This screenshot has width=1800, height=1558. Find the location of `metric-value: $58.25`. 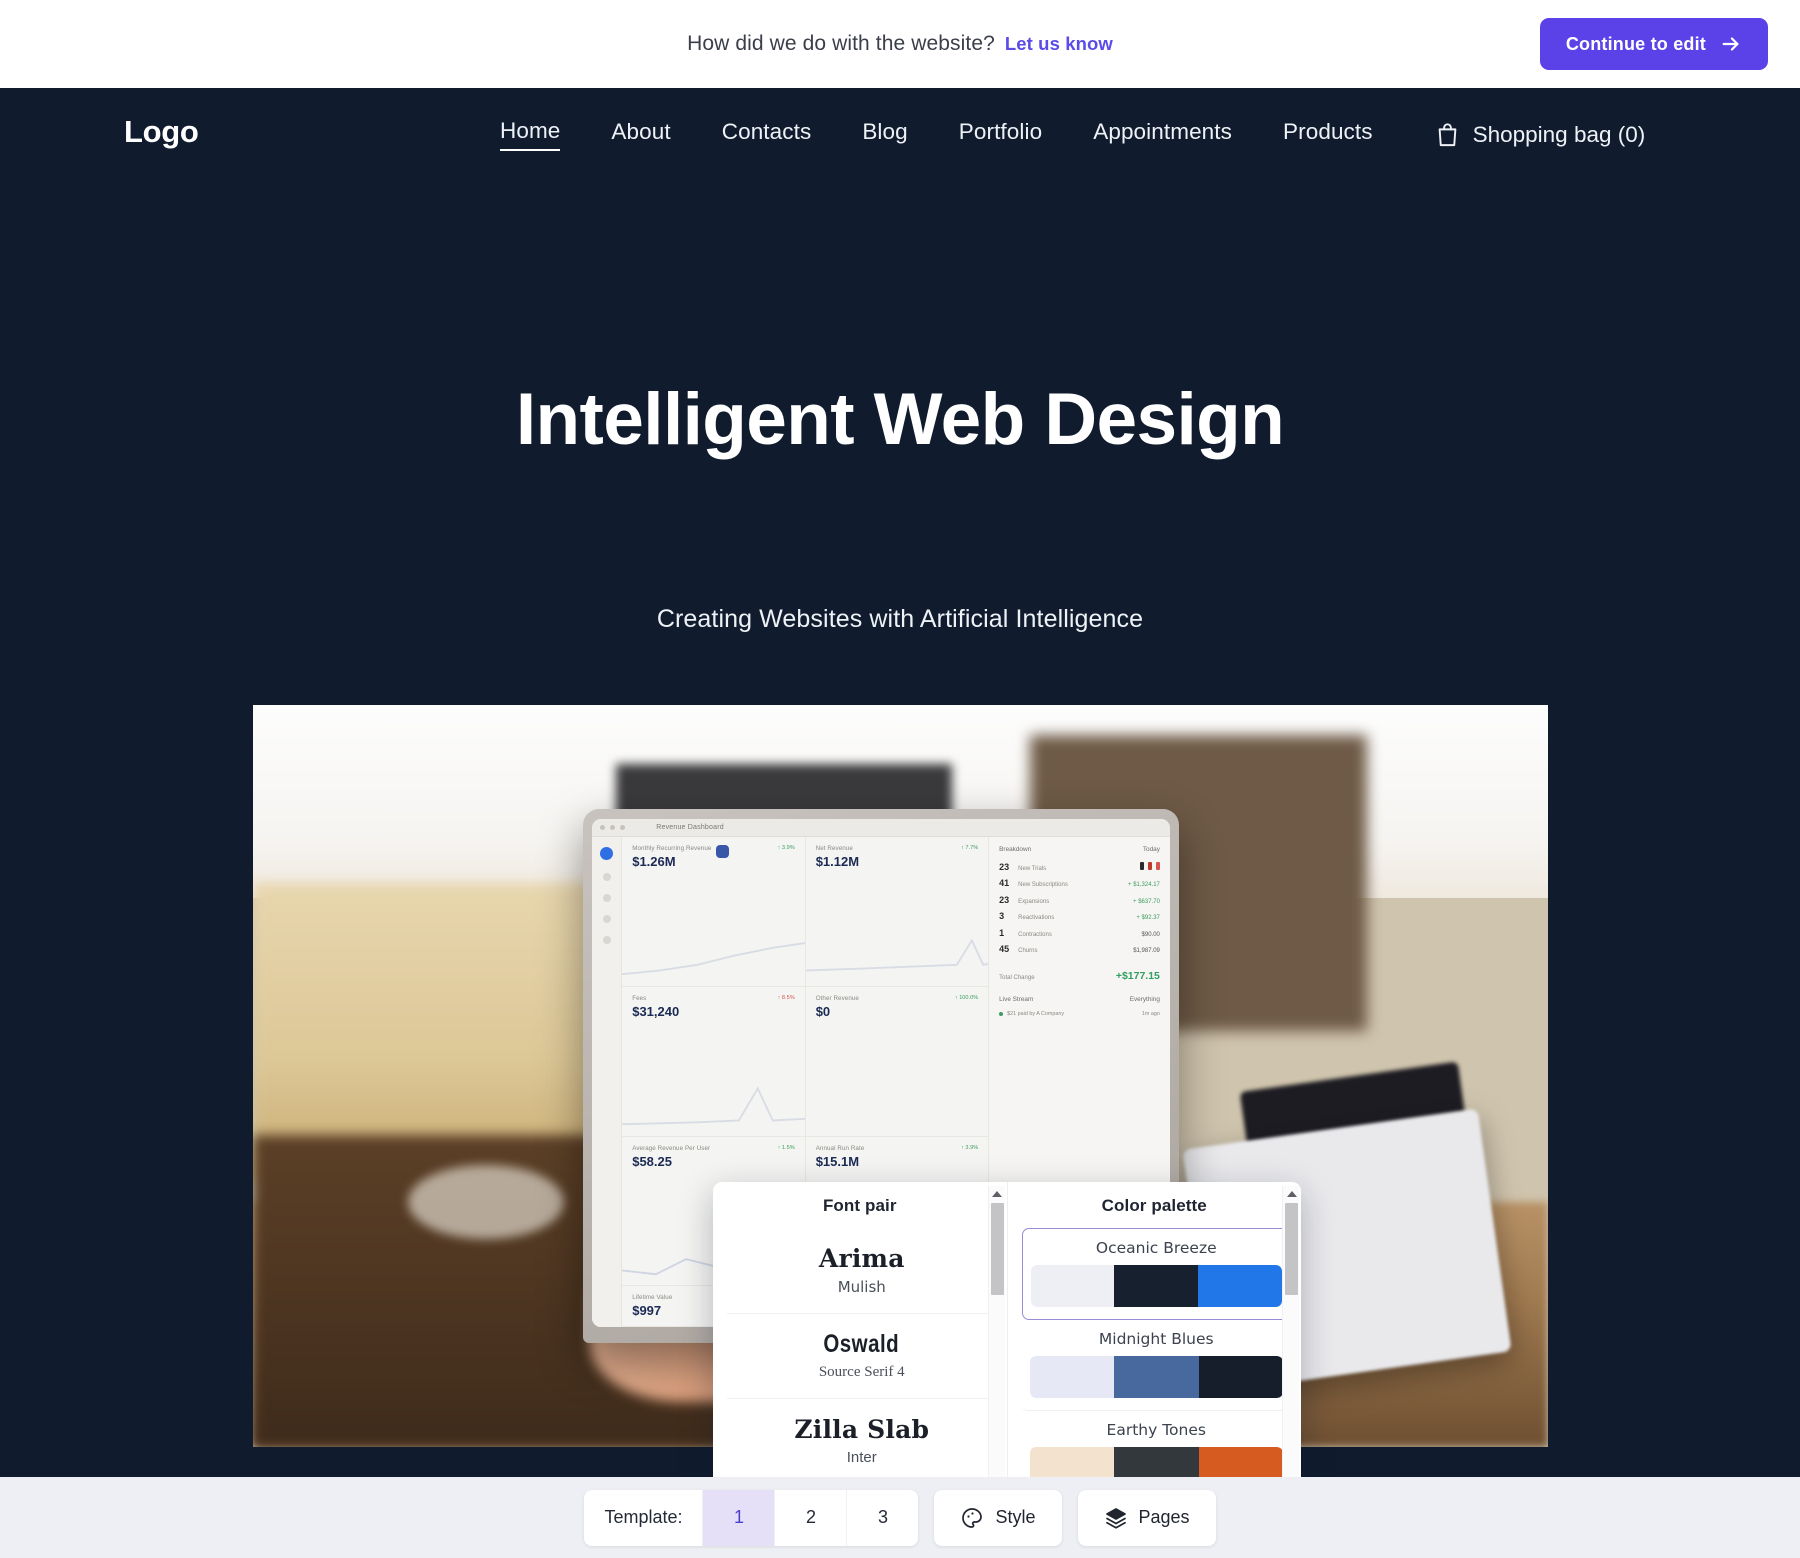

metric-value: $58.25 is located at coordinates (652, 1161).